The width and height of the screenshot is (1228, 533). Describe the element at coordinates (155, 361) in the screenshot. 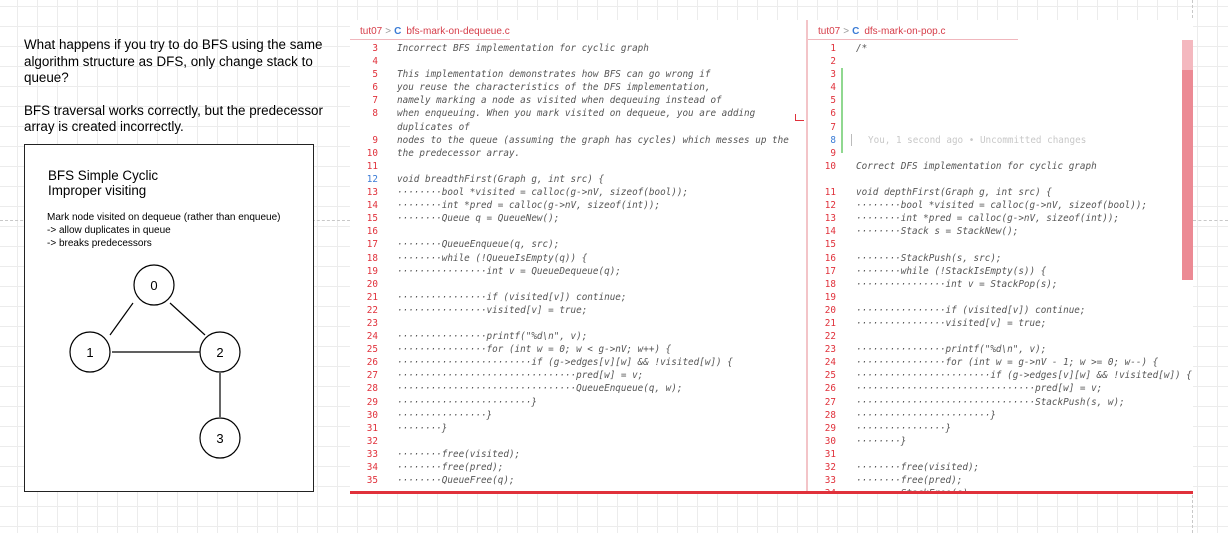

I see `graph-svg: 0 1 2 3` at that location.